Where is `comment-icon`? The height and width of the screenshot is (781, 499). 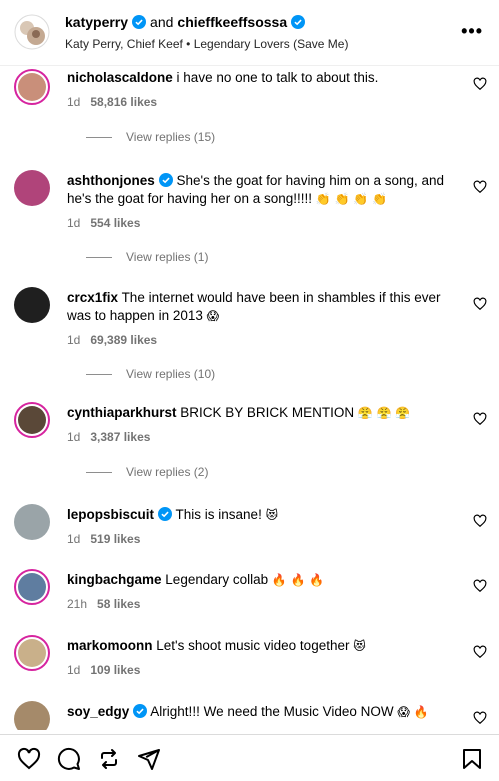
comment-icon is located at coordinates (69, 759).